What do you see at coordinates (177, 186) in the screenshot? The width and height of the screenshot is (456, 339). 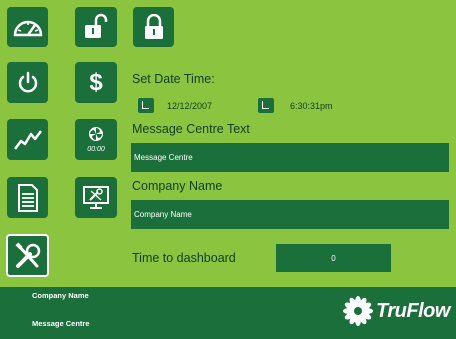 I see `company-name-label: Company Name` at bounding box center [177, 186].